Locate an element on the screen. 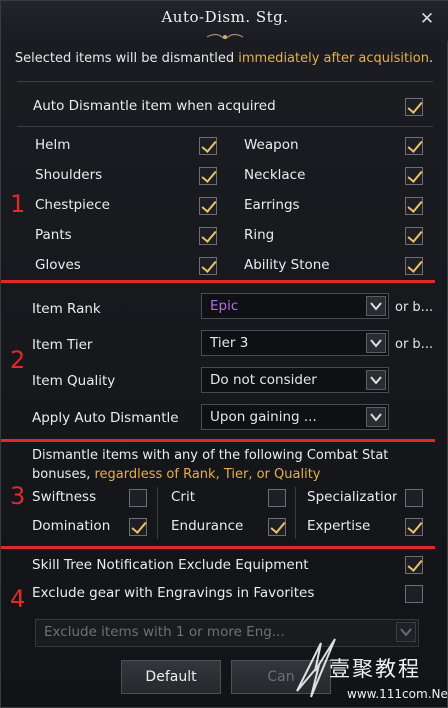 Image resolution: width=448 pixels, height=708 pixels. stat-expertise-label: Expertise is located at coordinates (339, 526).